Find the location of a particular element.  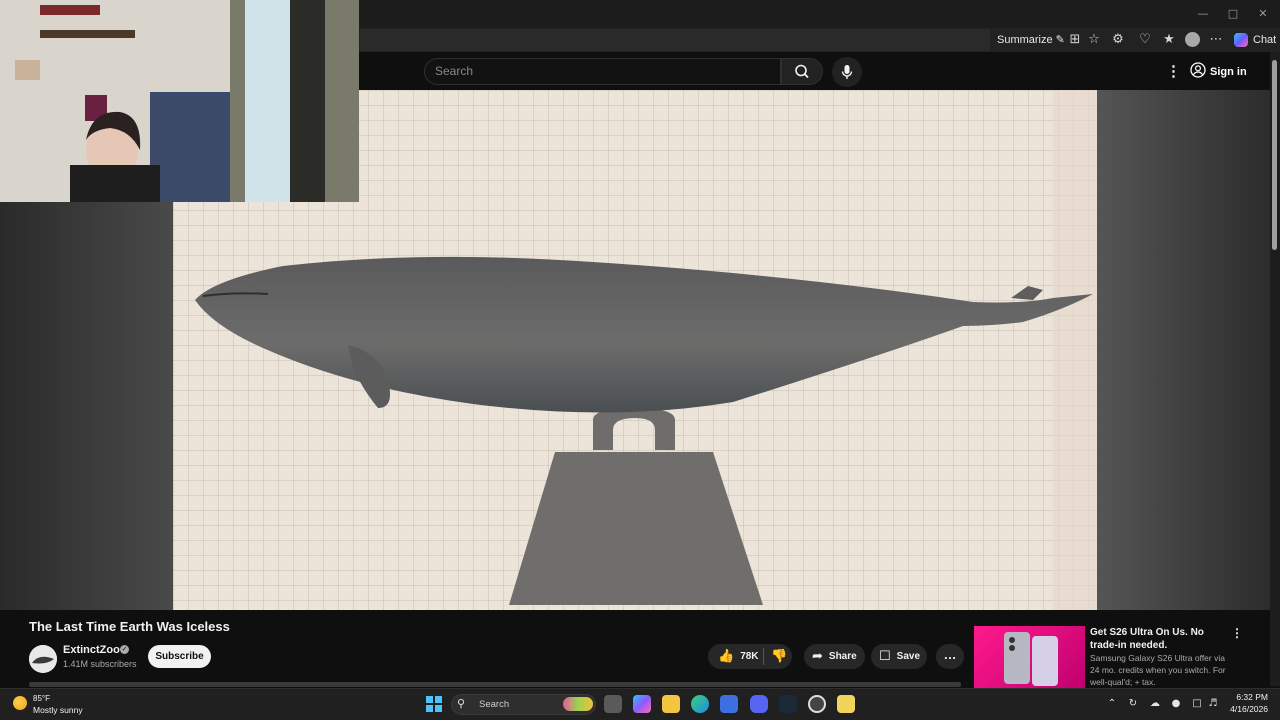

search-input: Search is located at coordinates (602, 71).